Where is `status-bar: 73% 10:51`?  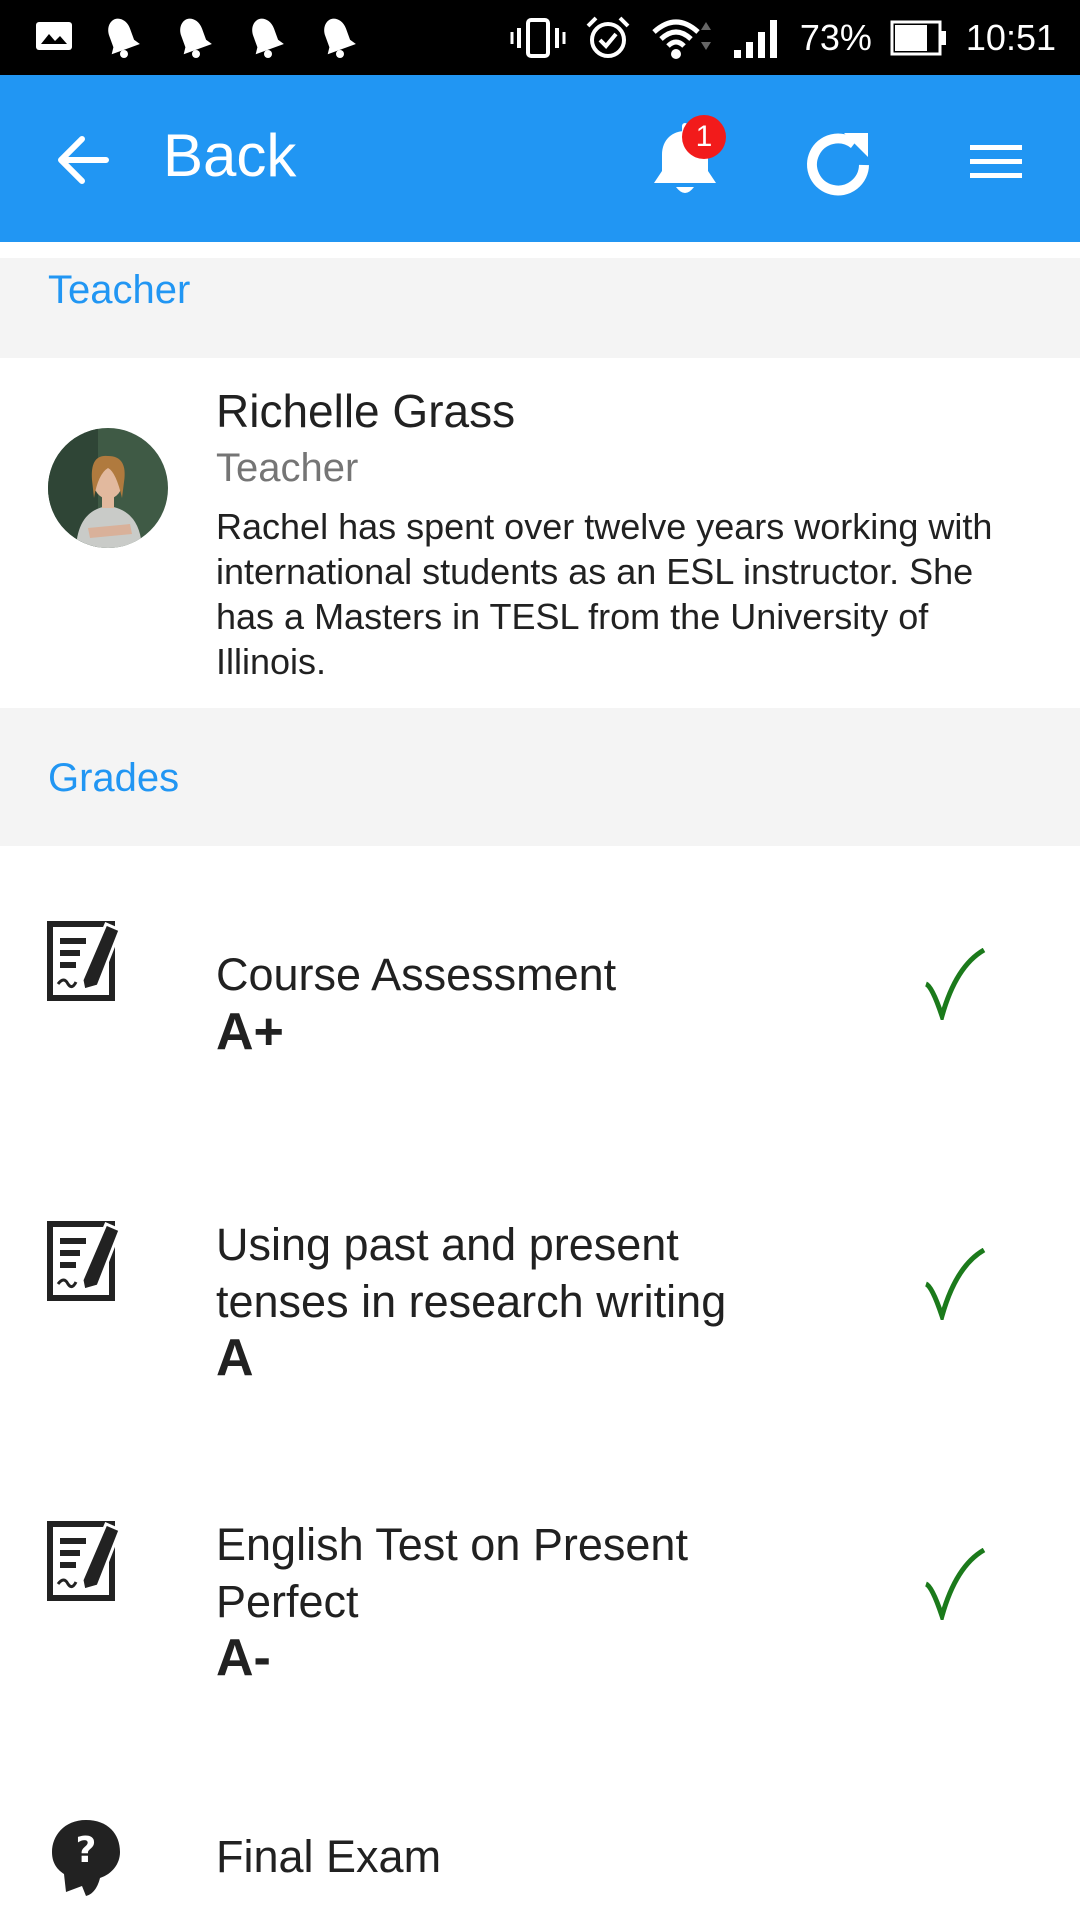
status-bar: 73% 10:51 is located at coordinates (540, 37).